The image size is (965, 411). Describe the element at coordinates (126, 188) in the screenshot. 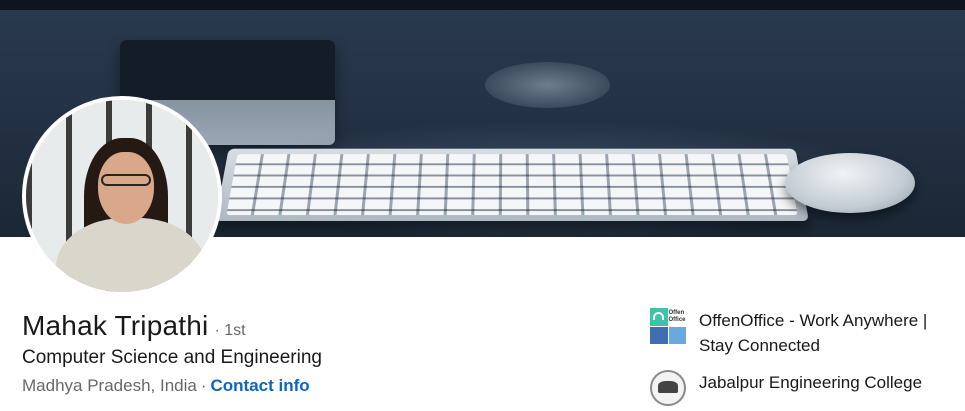

I see `avatar-face` at that location.